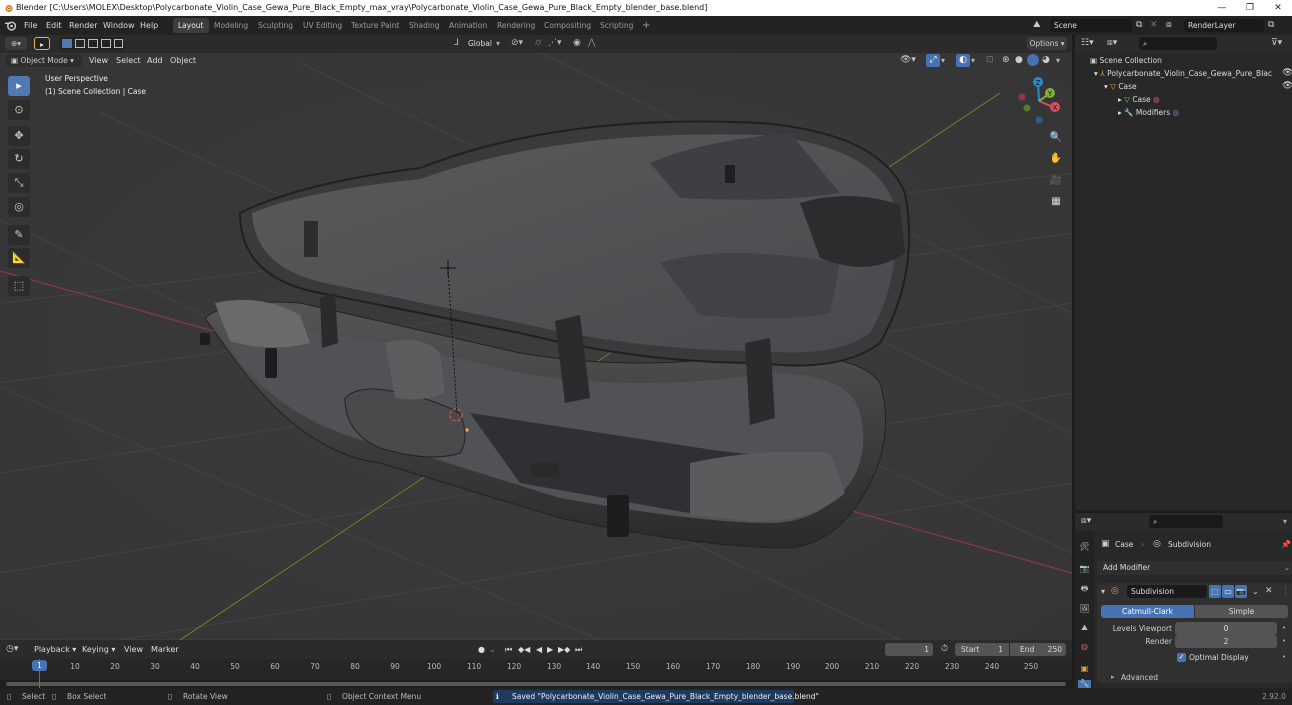 Image resolution: width=1292 pixels, height=705 pixels. I want to click on proportional-falloff-icon: ⋀, so click(591, 43).